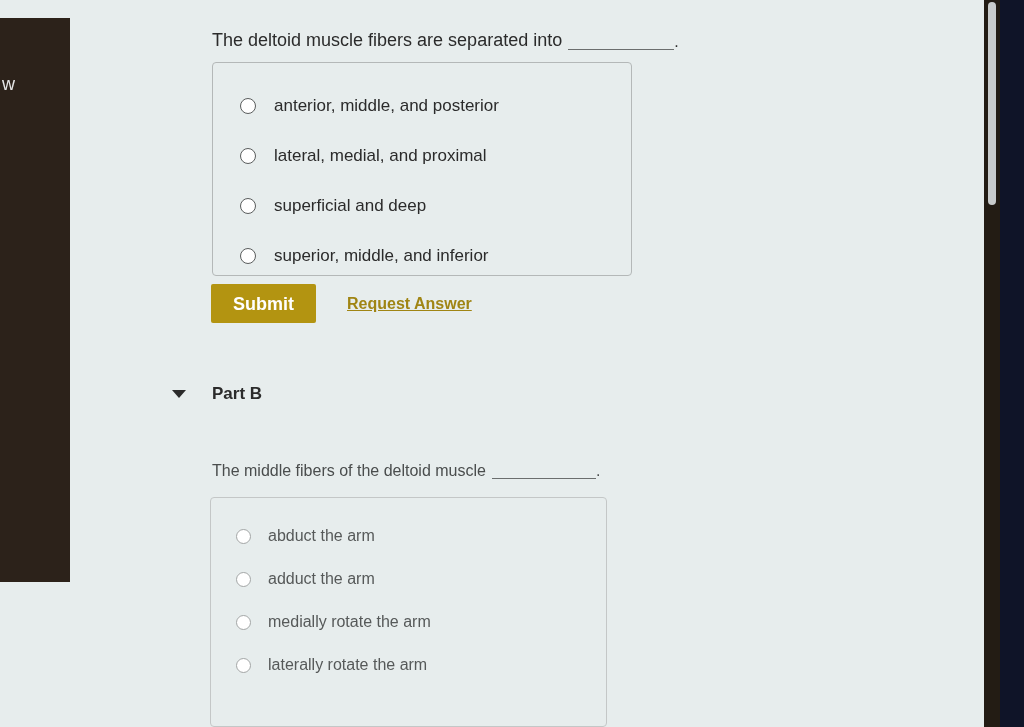 Image resolution: width=1024 pixels, height=727 pixels. What do you see at coordinates (350, 206) in the screenshot?
I see `option-text: superficial and deep` at bounding box center [350, 206].